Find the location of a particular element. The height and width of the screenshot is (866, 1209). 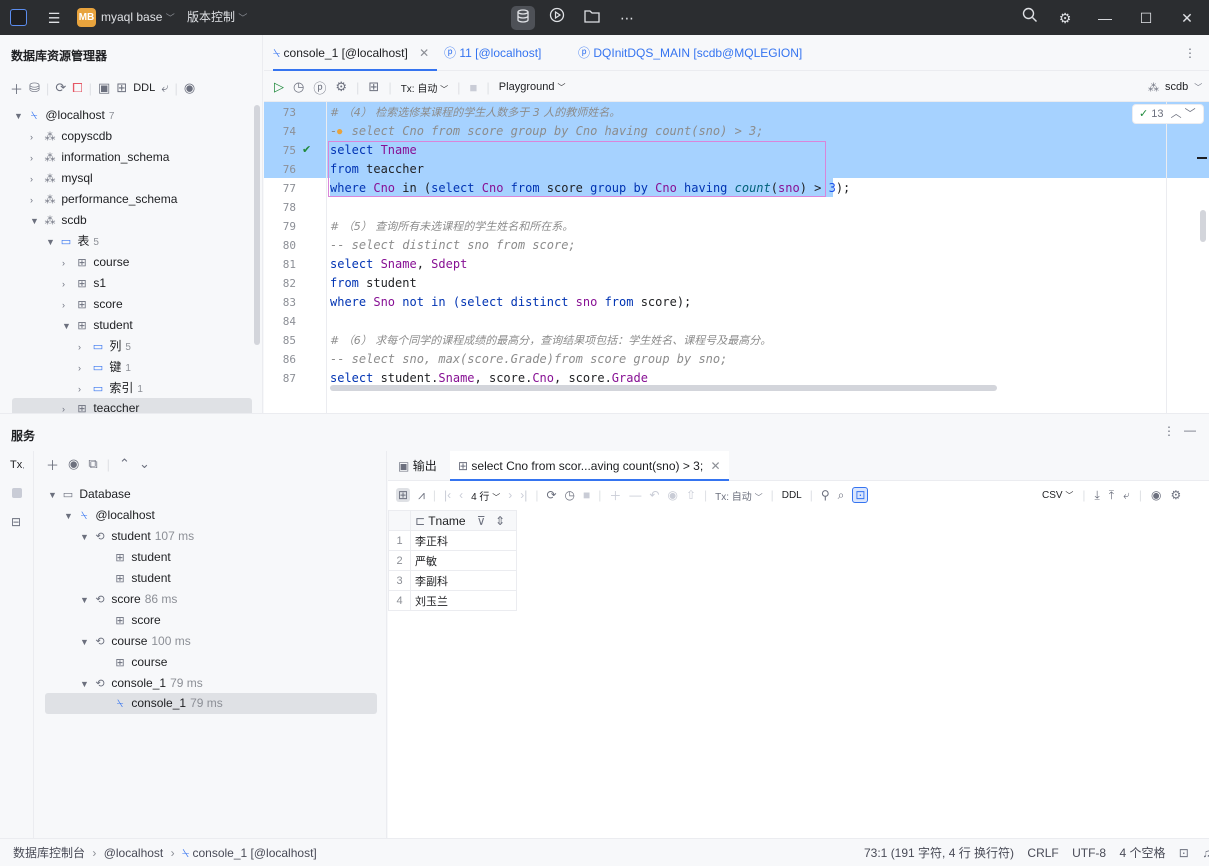

minimize-icon: — is located at coordinates (1105, 18).